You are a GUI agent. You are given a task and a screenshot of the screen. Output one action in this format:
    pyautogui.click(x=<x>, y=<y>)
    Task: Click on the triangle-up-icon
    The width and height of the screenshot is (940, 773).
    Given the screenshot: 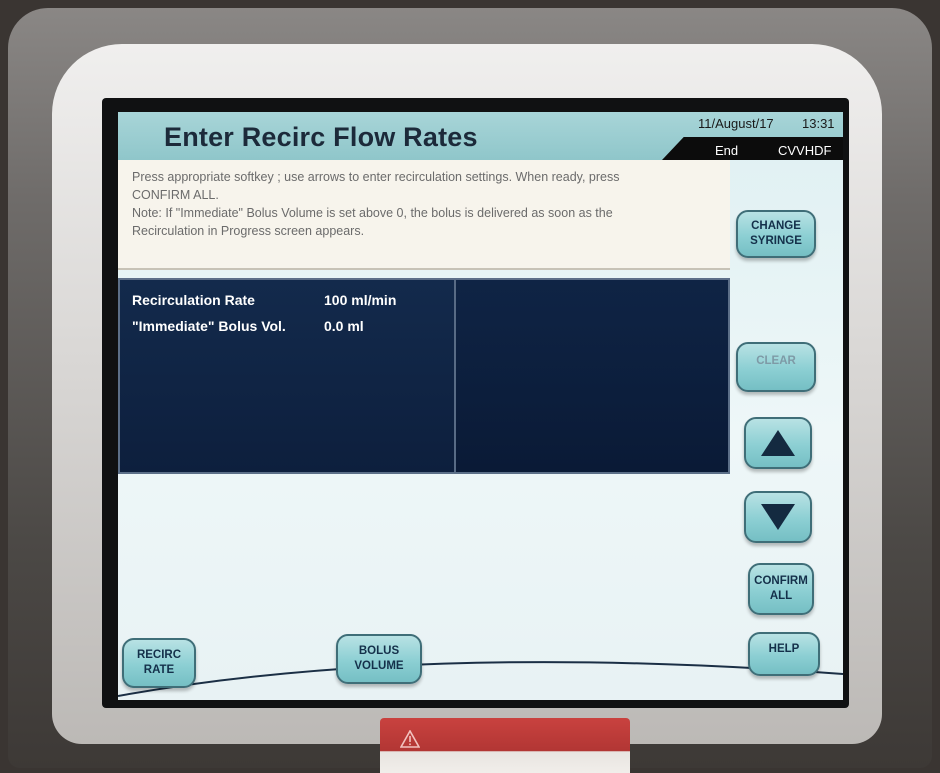 What is the action you would take?
    pyautogui.click(x=778, y=443)
    